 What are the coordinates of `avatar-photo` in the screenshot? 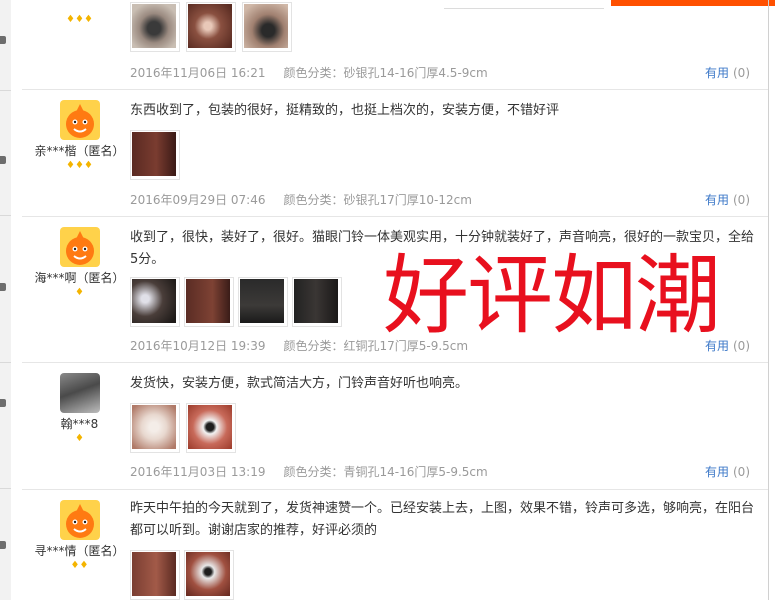 It's located at (80, 393).